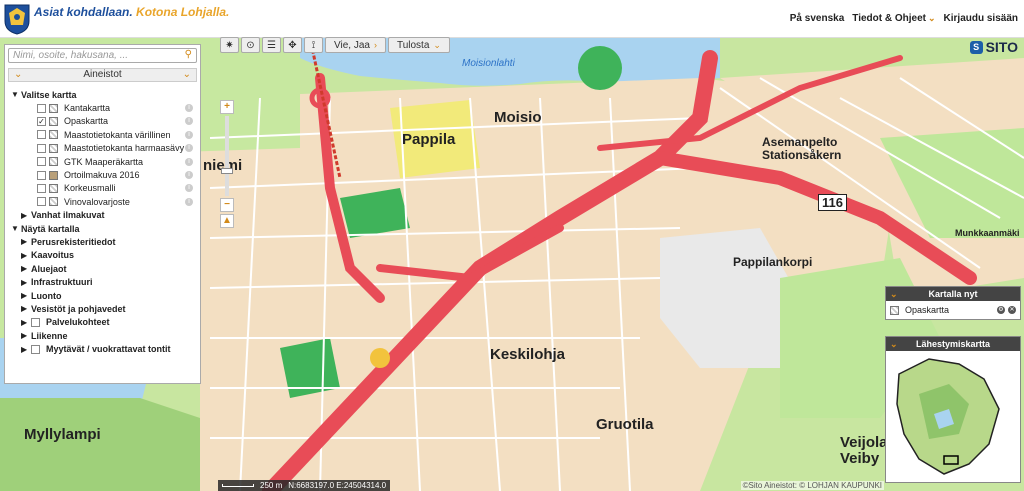 This screenshot has height=491, width=1024. I want to click on layer-group: ▶ Aluejaot, so click(105, 268).